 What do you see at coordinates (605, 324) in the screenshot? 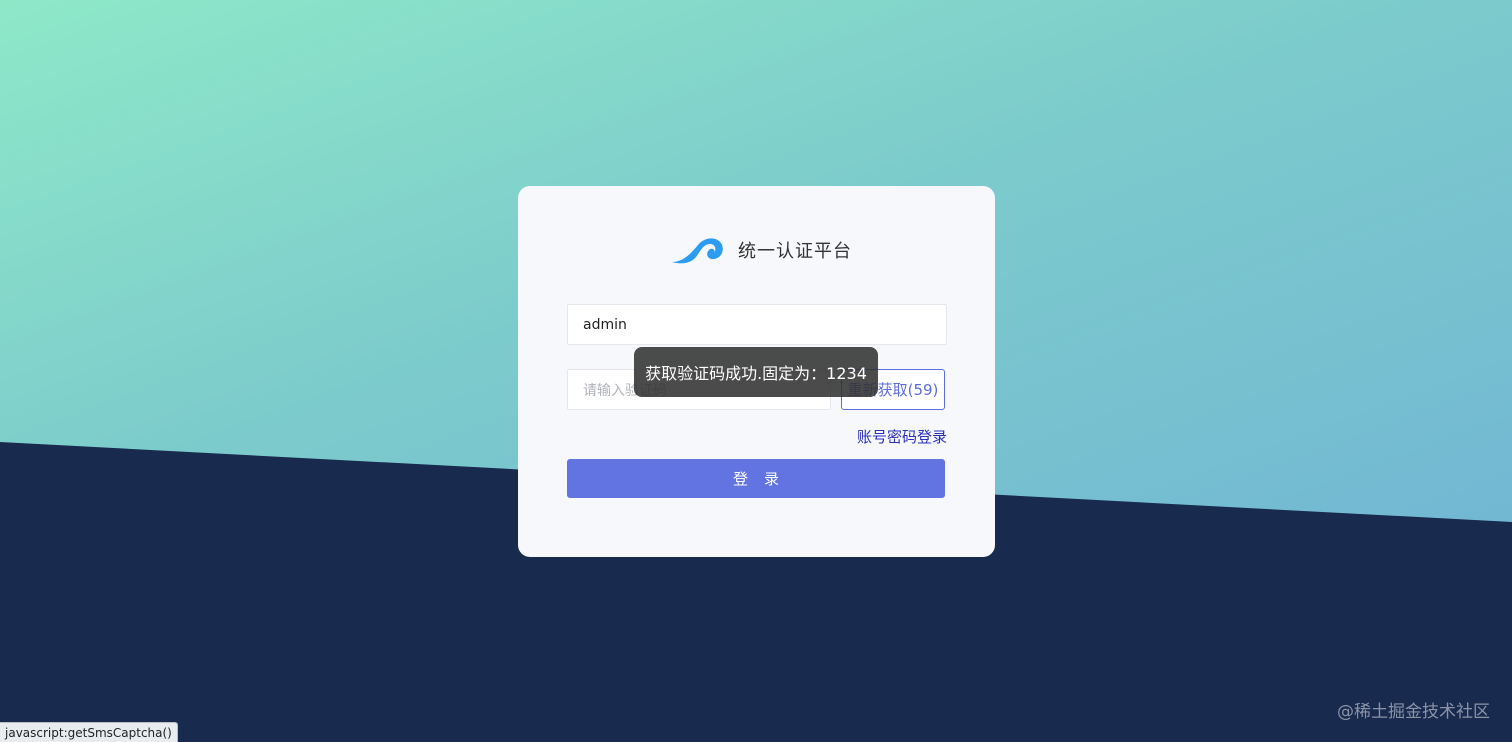
I see `username-value: admin` at bounding box center [605, 324].